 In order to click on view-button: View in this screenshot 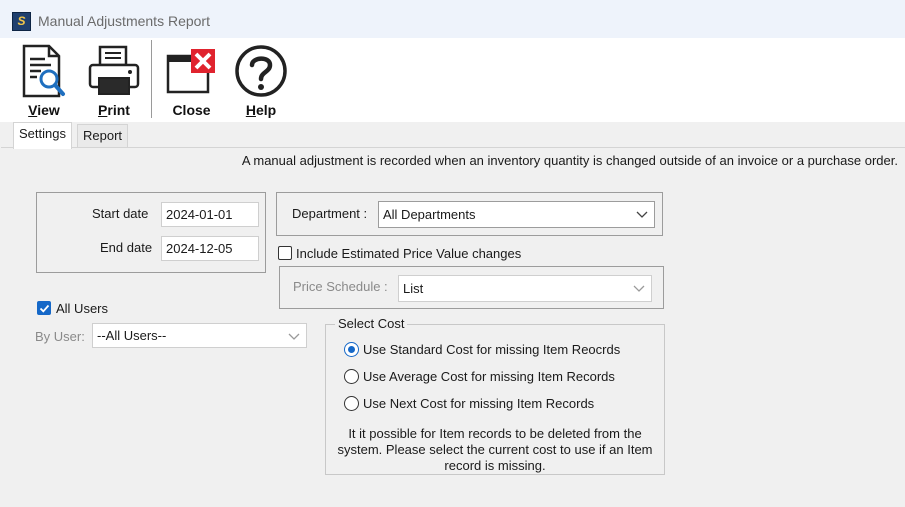, I will do `click(44, 80)`.